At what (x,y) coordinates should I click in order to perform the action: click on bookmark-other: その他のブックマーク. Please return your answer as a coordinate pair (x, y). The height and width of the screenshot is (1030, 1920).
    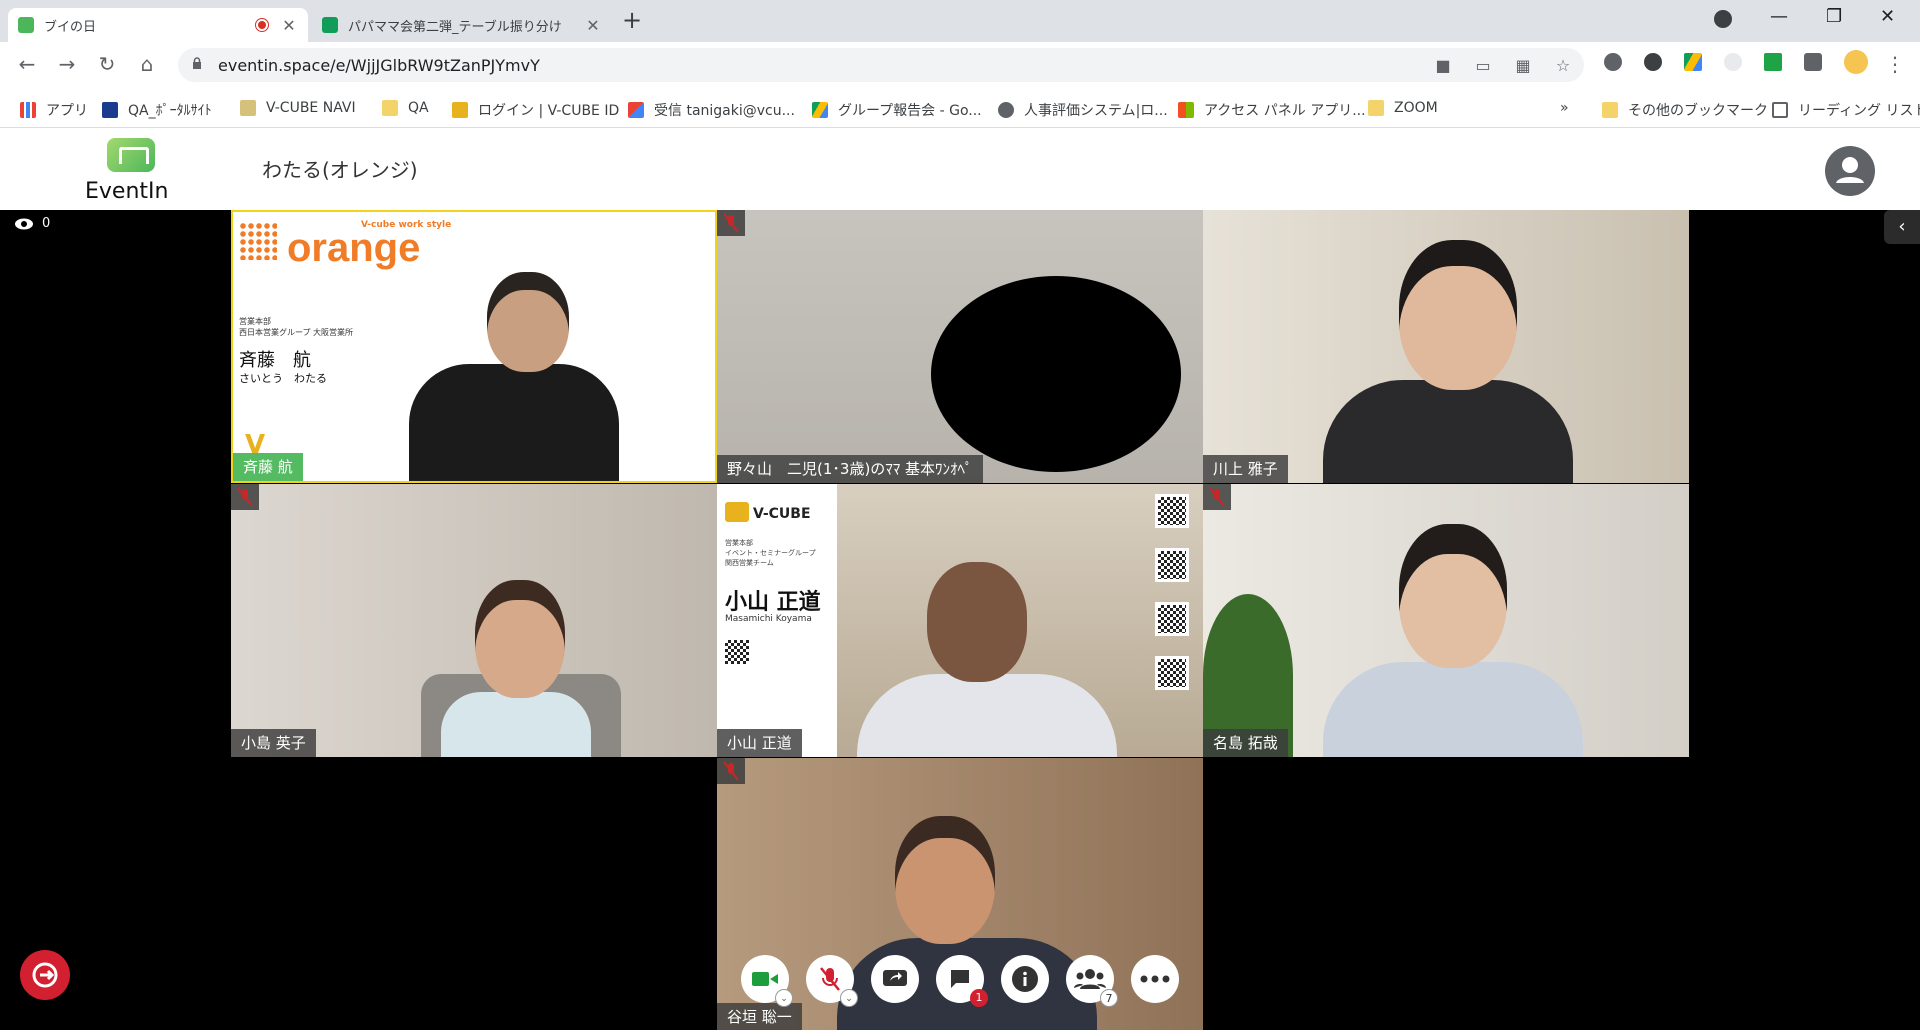
    Looking at the image, I should click on (1685, 110).